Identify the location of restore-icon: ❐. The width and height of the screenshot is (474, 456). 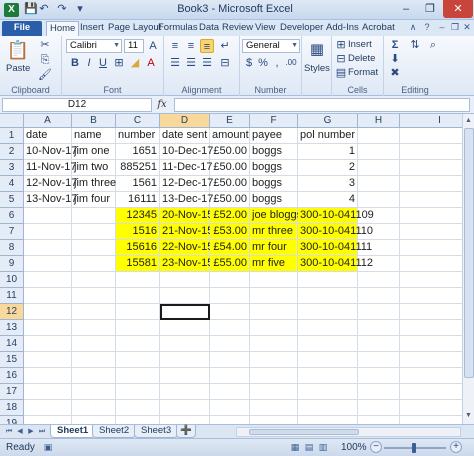
(430, 9).